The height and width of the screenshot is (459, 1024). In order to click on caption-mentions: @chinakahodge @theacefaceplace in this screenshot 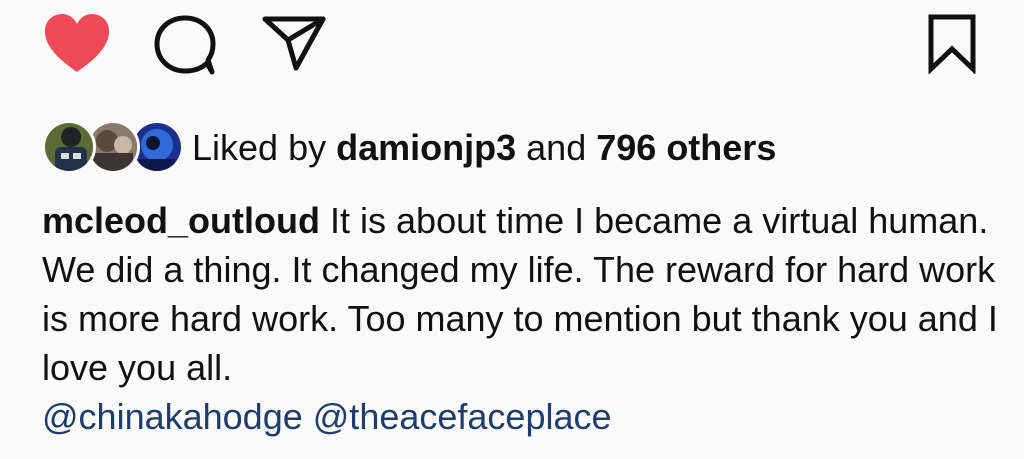, I will do `click(327, 416)`.